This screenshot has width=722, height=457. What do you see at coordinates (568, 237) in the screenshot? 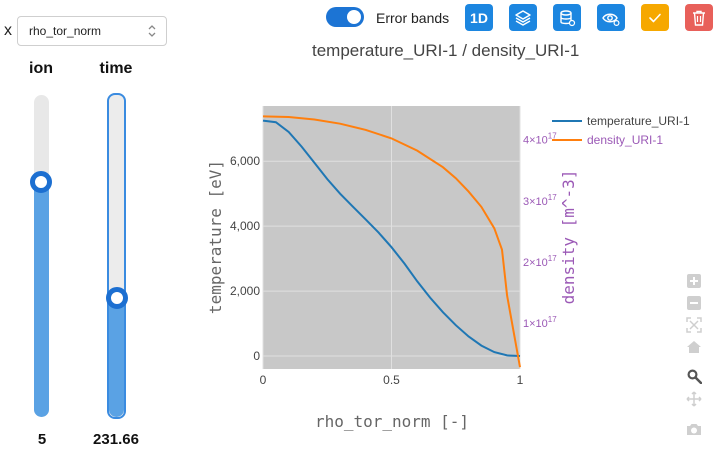
I see `y2-axis-title: density [m^-3]` at bounding box center [568, 237].